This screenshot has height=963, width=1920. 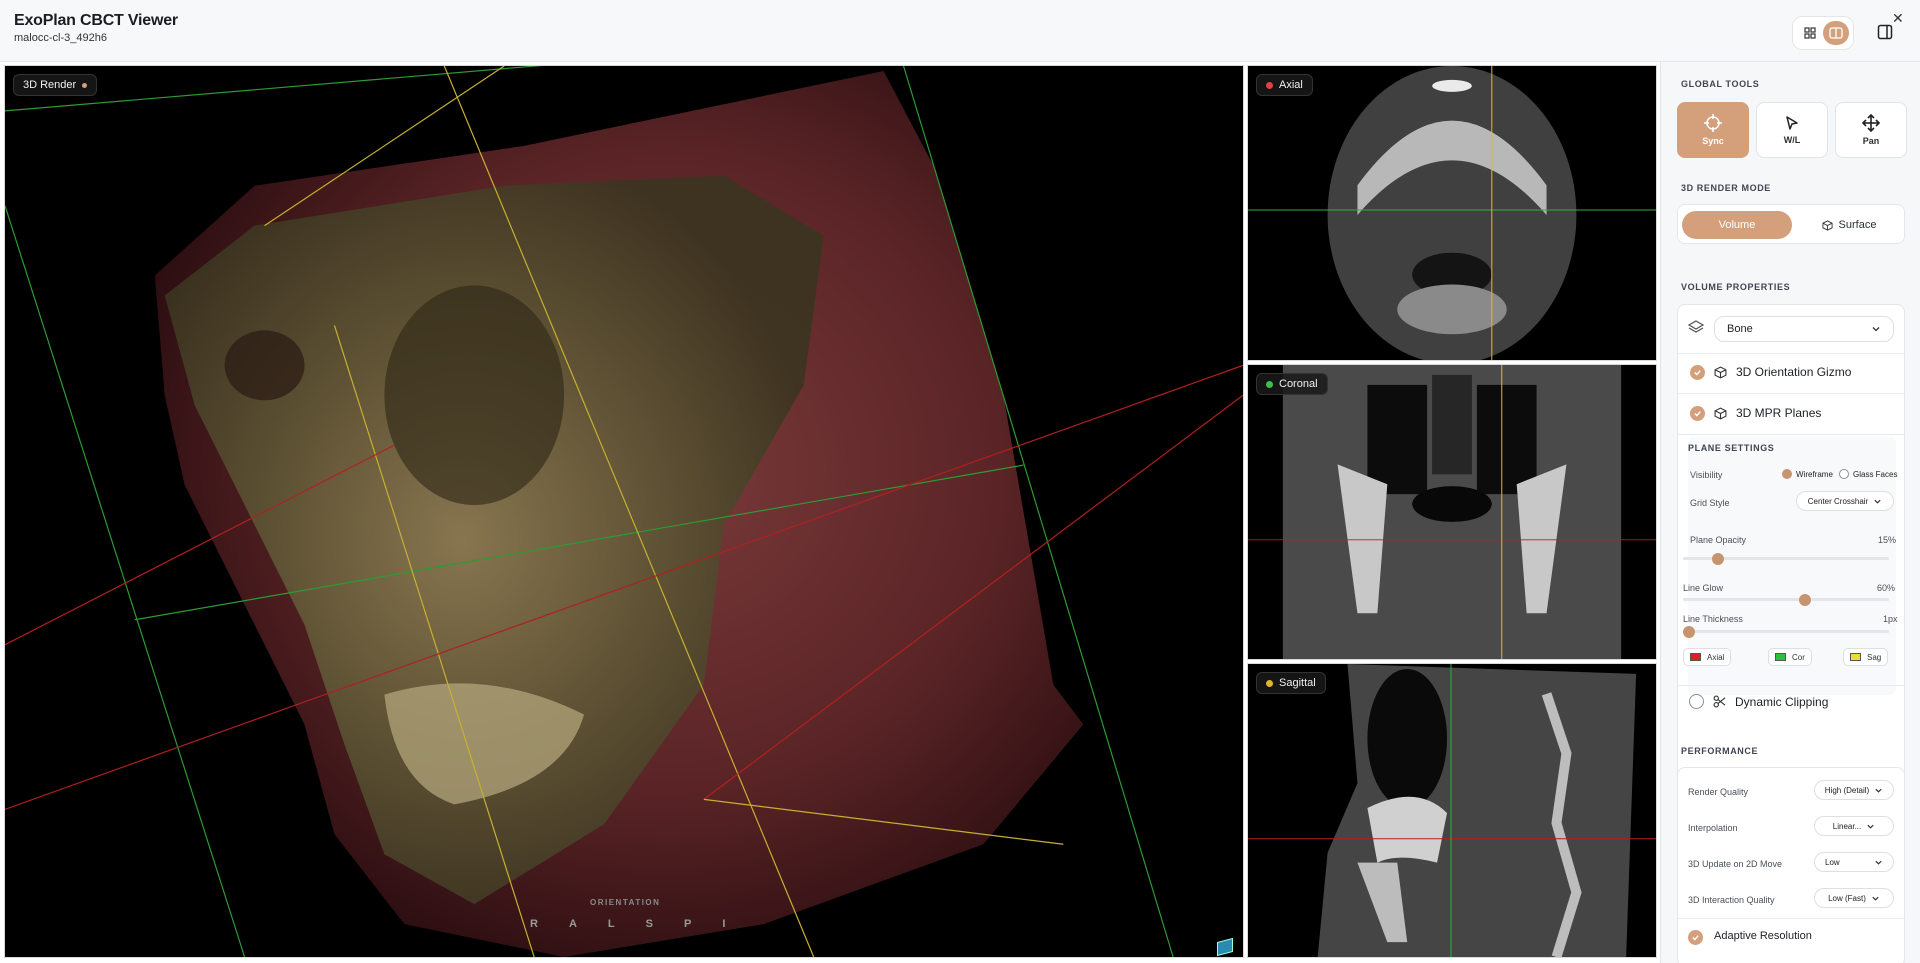 I want to click on interpolation-label: Interpolation, so click(x=1713, y=828).